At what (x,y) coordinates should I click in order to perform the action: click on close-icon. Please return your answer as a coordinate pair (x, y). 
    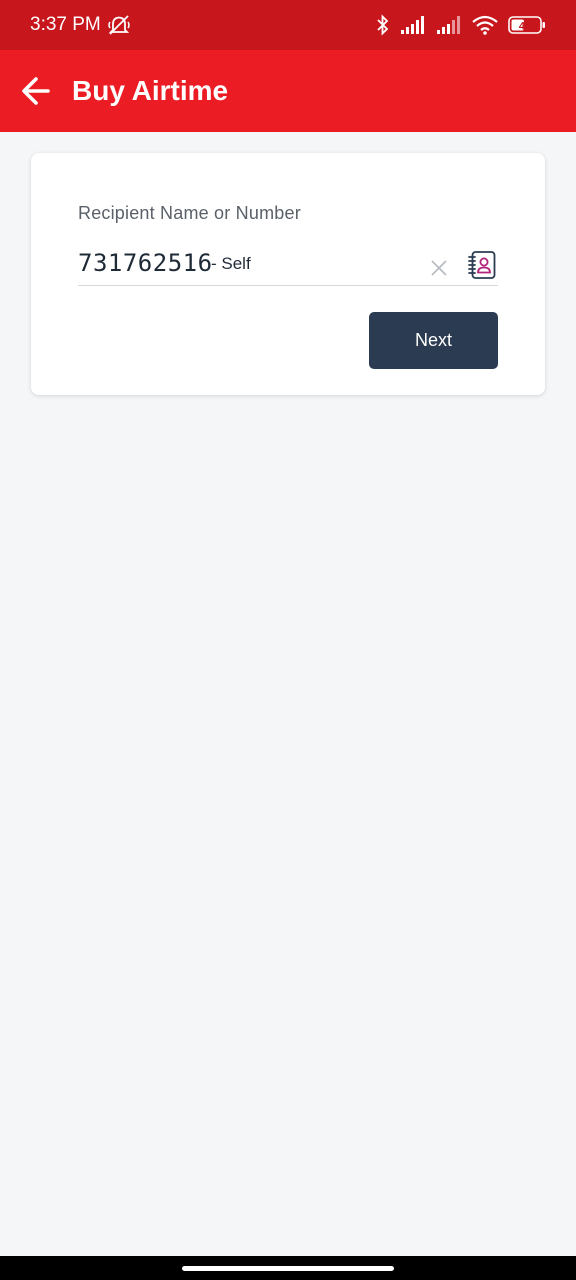
    Looking at the image, I should click on (439, 268).